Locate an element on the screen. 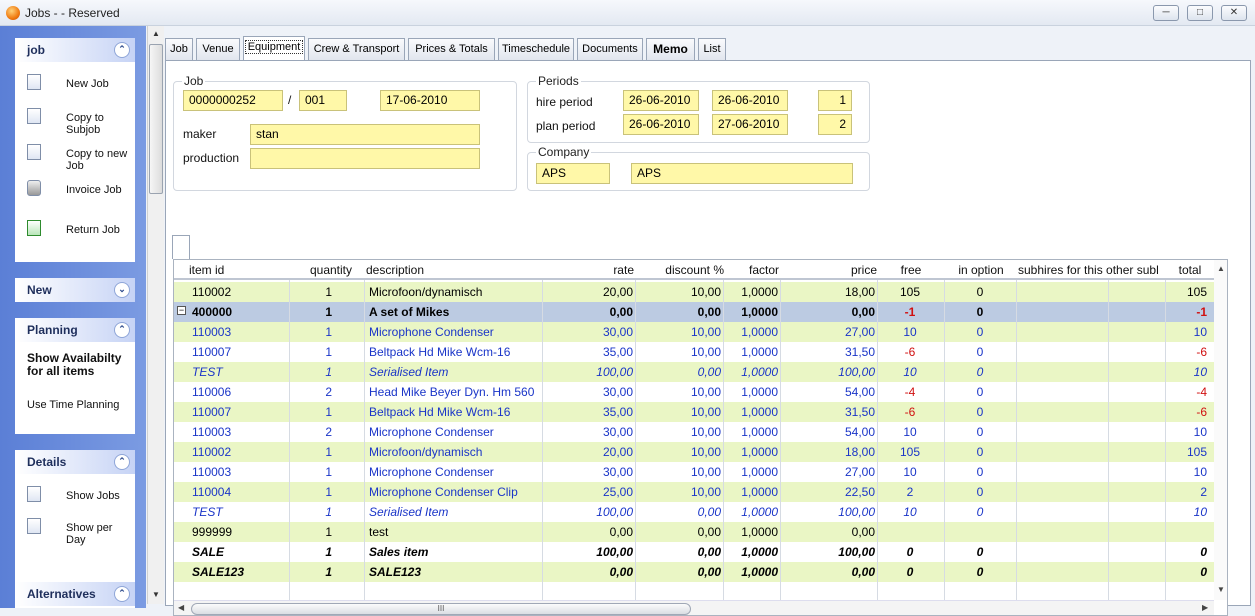 The width and height of the screenshot is (1255, 616). cell-description: Head Mike Beyer Dyn. Hm 560 is located at coordinates (455, 392).